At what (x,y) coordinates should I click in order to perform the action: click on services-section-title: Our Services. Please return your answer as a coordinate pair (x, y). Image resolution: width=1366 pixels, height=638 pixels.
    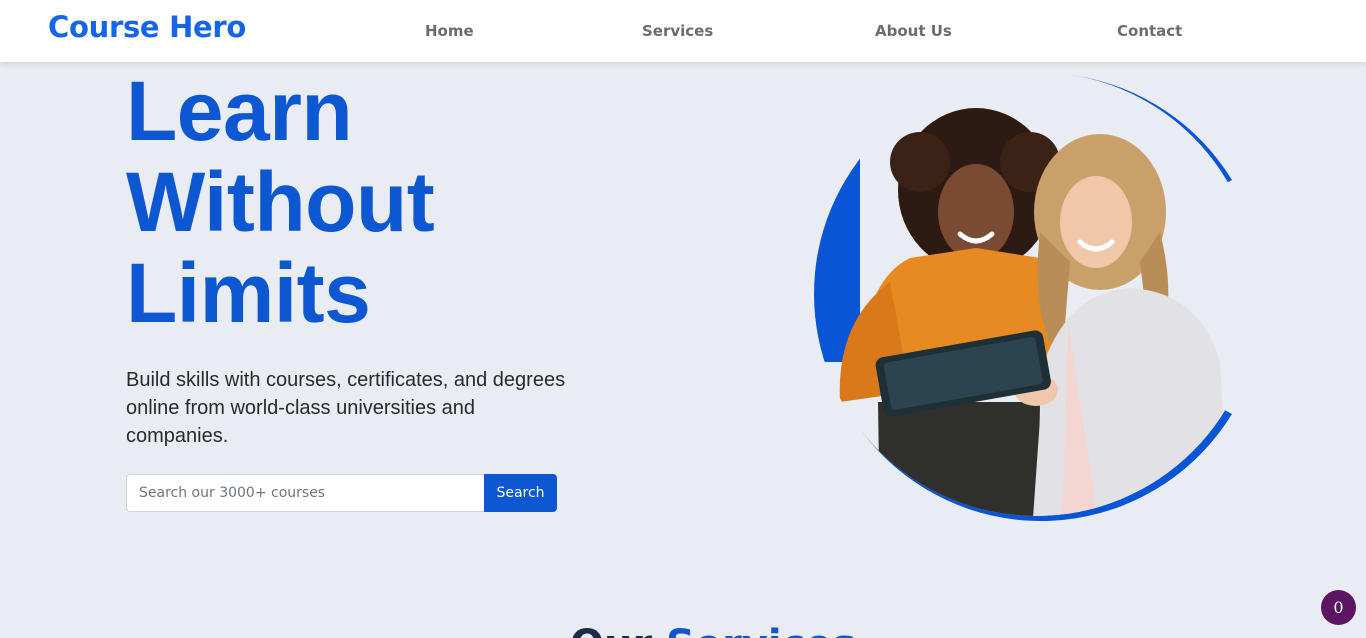
    Looking at the image, I should click on (713, 630).